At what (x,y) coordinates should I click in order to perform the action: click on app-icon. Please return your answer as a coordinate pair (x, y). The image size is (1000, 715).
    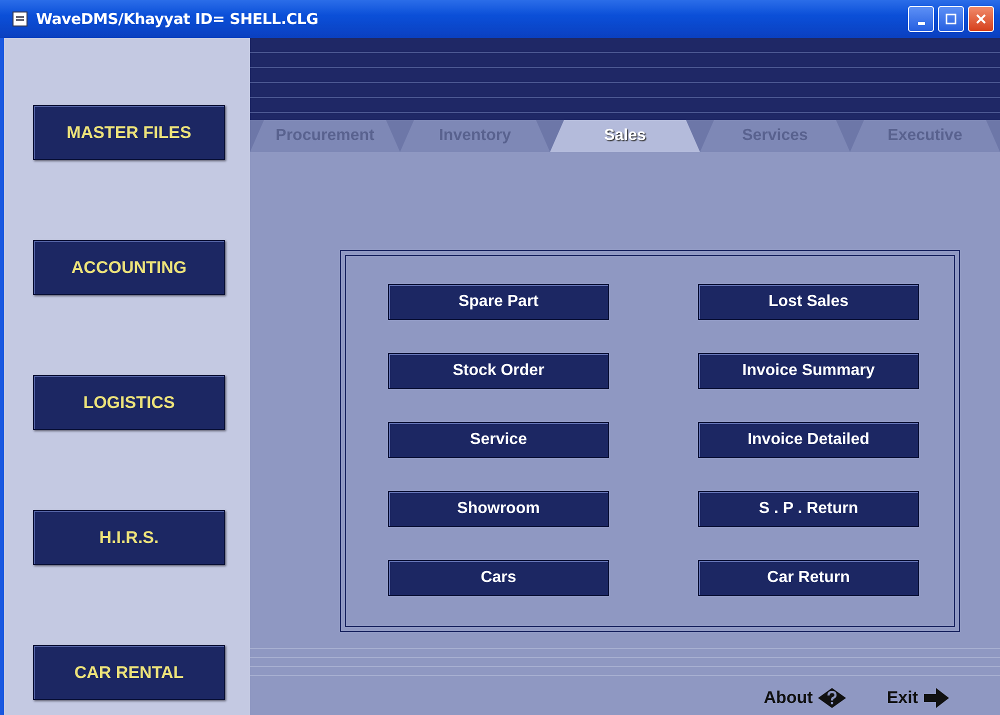
    Looking at the image, I should click on (20, 19).